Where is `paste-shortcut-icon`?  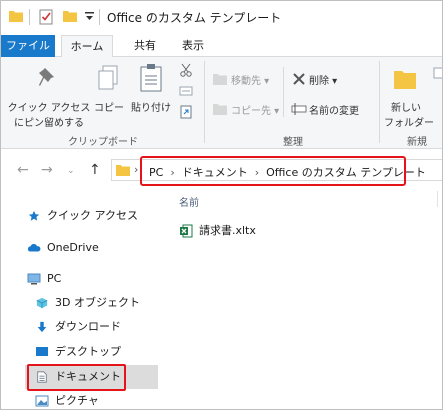 paste-shortcut-icon is located at coordinates (186, 112).